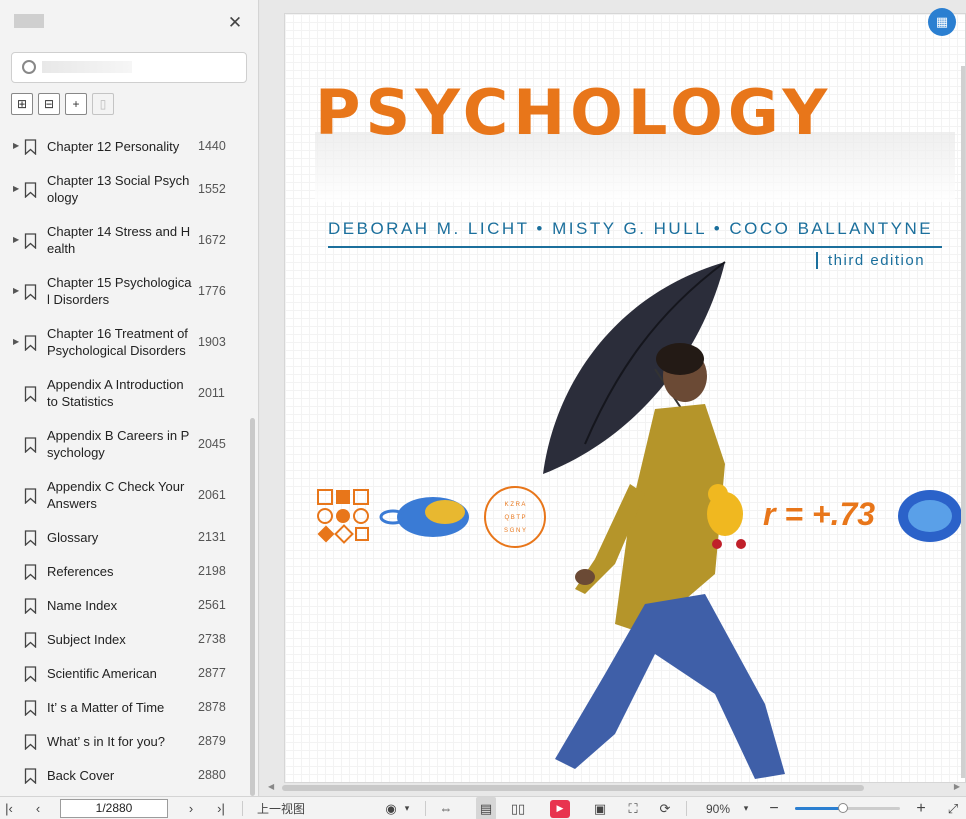 The image size is (966, 819). Describe the element at coordinates (62, 104) in the screenshot. I see `bookmark-toolbar: ⊞ ⊟ + ▯` at that location.